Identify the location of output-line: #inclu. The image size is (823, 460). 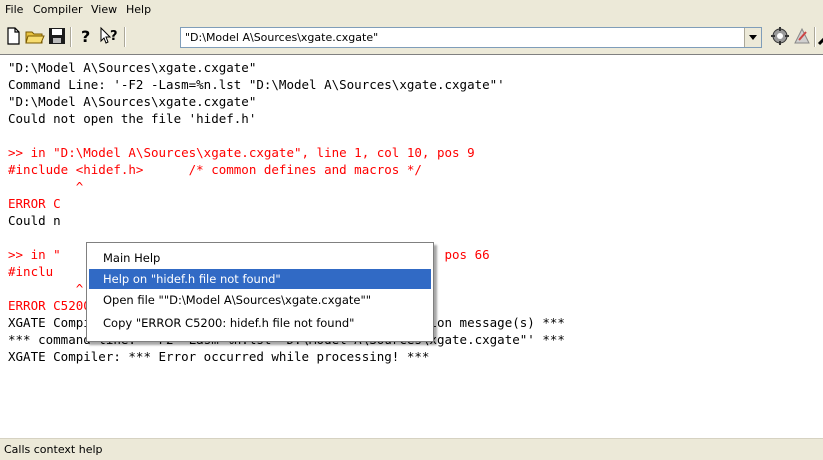
(31, 271).